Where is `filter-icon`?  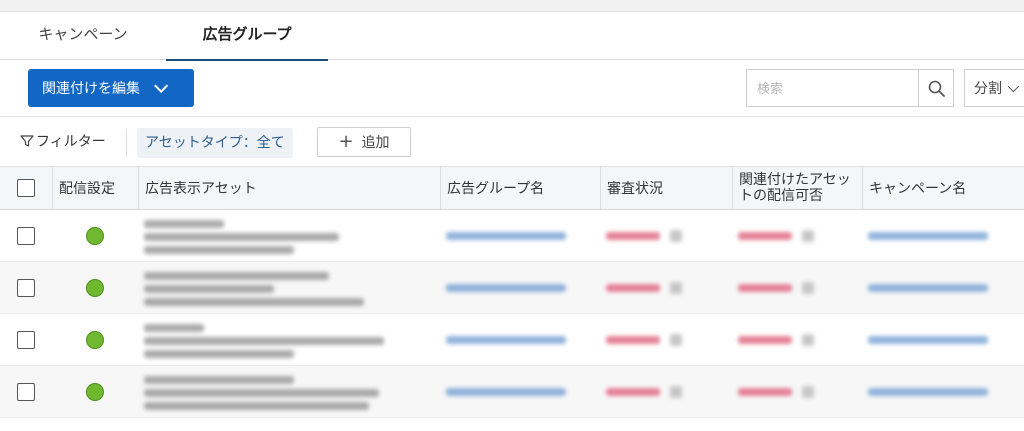
filter-icon is located at coordinates (27, 141).